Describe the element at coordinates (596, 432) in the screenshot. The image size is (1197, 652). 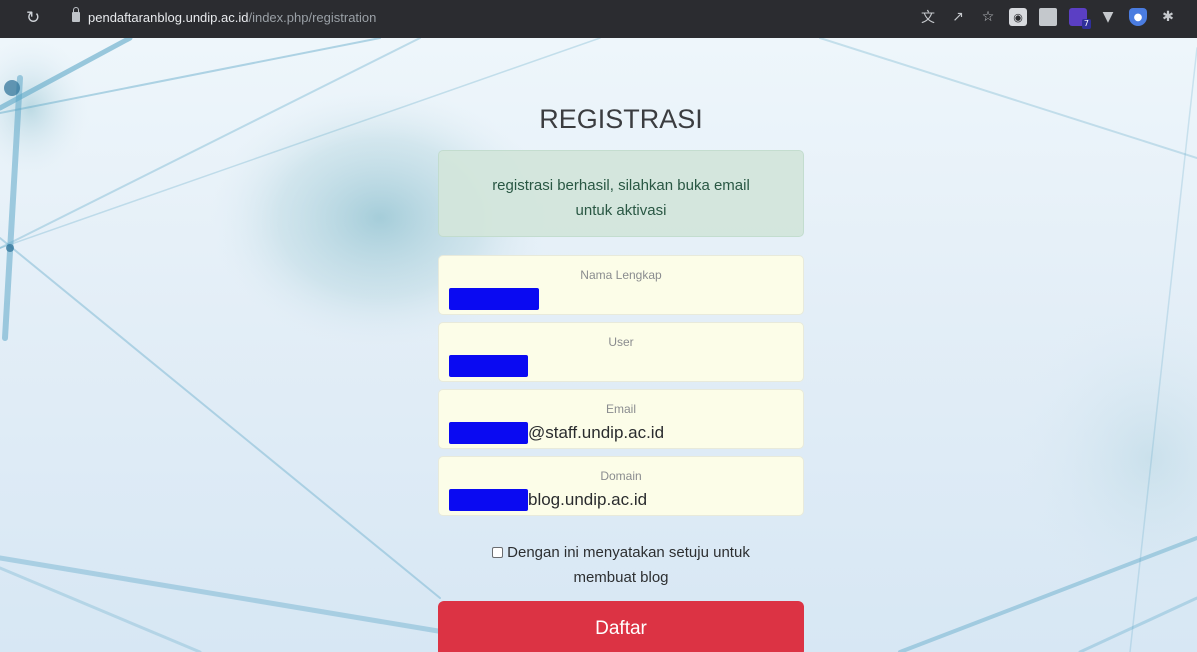
I see `email-suffix: @staff.undip.ac.id` at that location.